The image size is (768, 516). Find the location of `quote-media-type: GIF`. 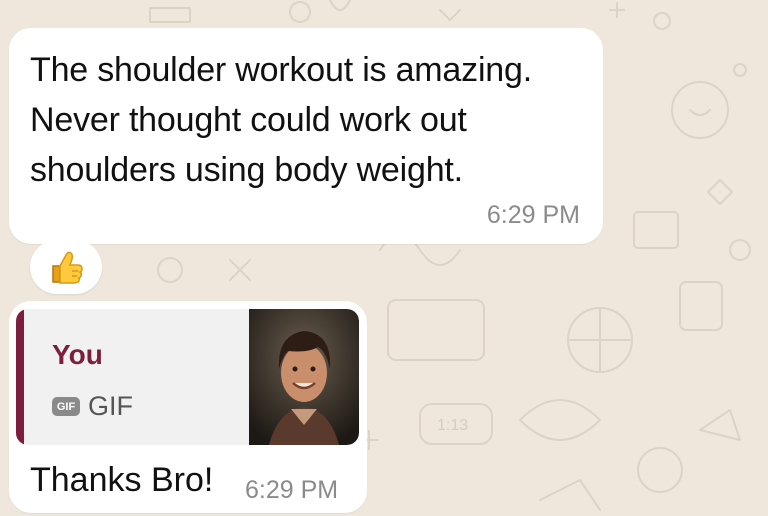

quote-media-type: GIF is located at coordinates (110, 406).